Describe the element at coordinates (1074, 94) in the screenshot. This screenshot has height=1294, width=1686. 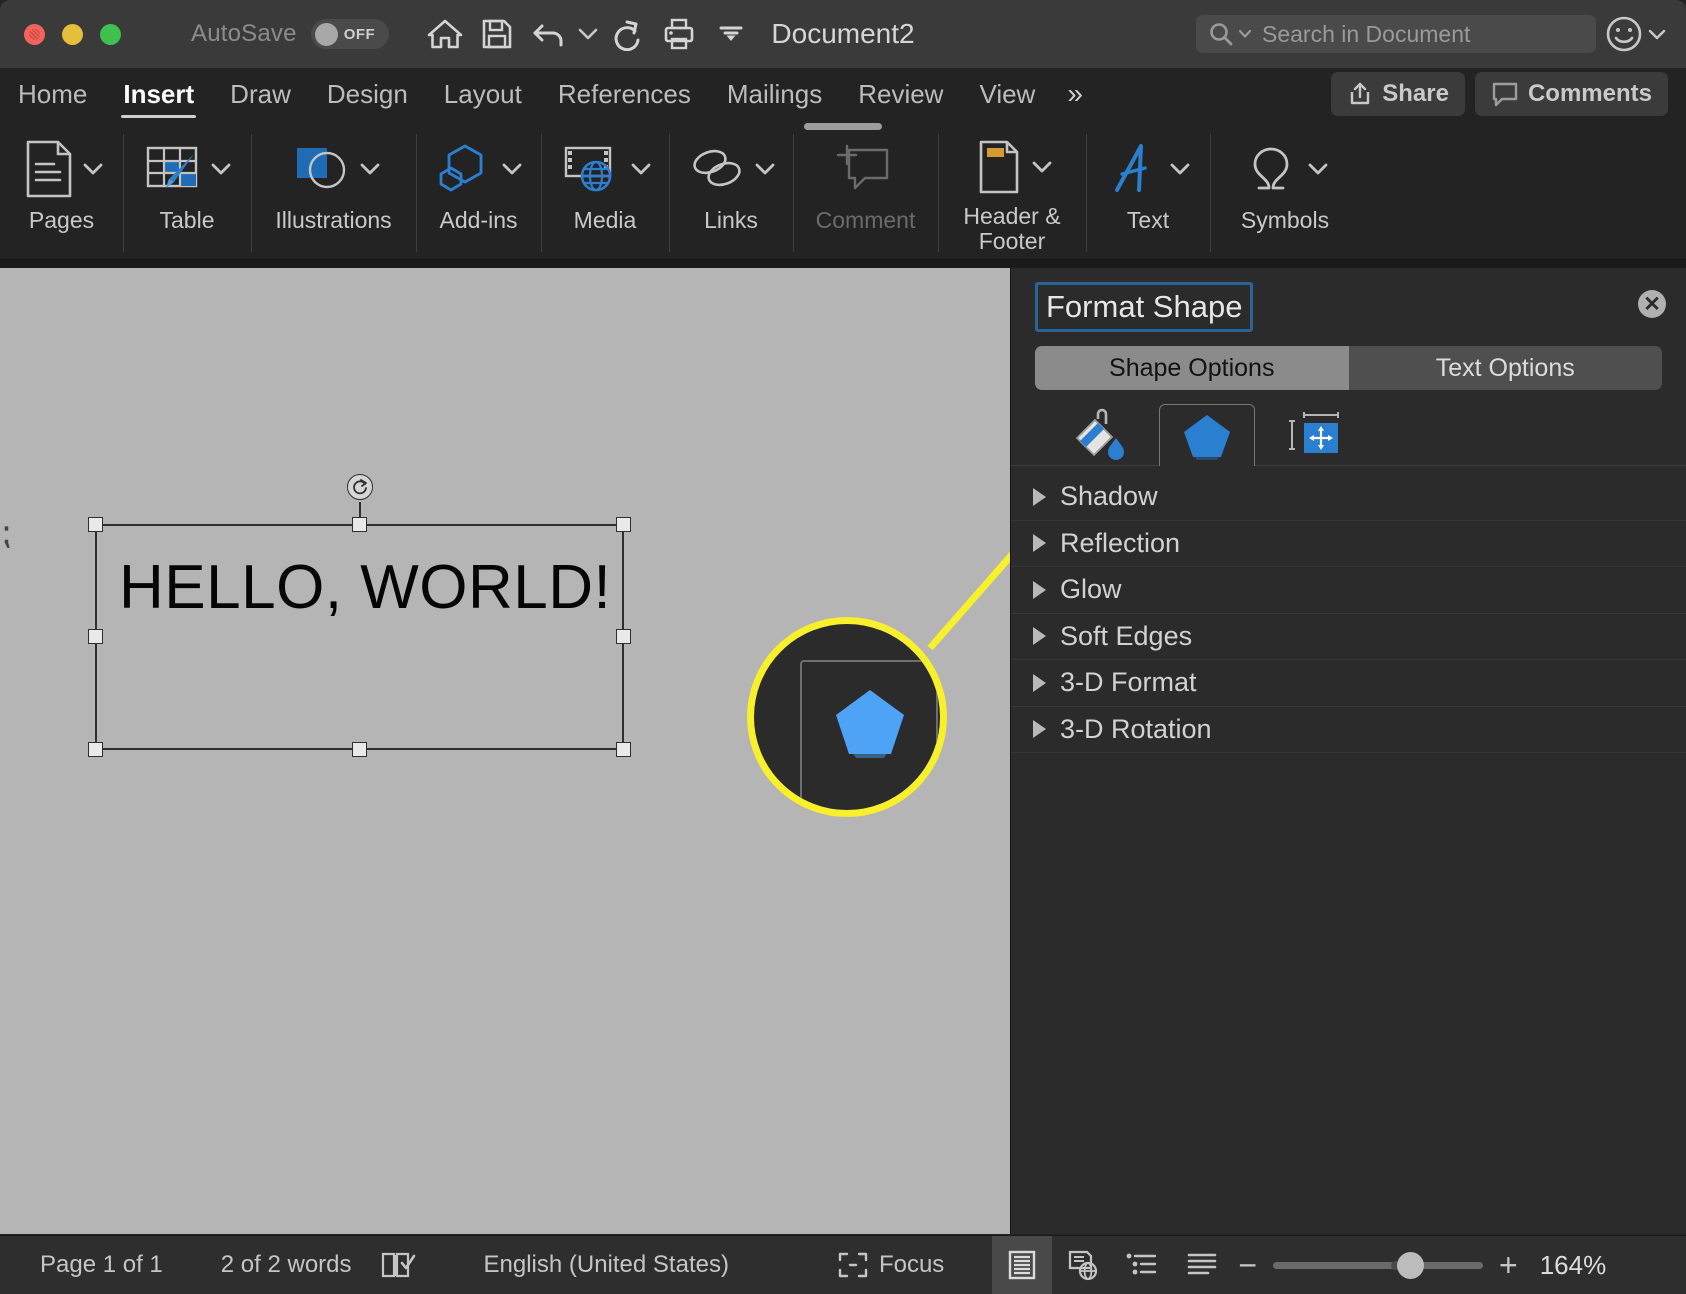
I see `tab-overflow-icon: »` at that location.